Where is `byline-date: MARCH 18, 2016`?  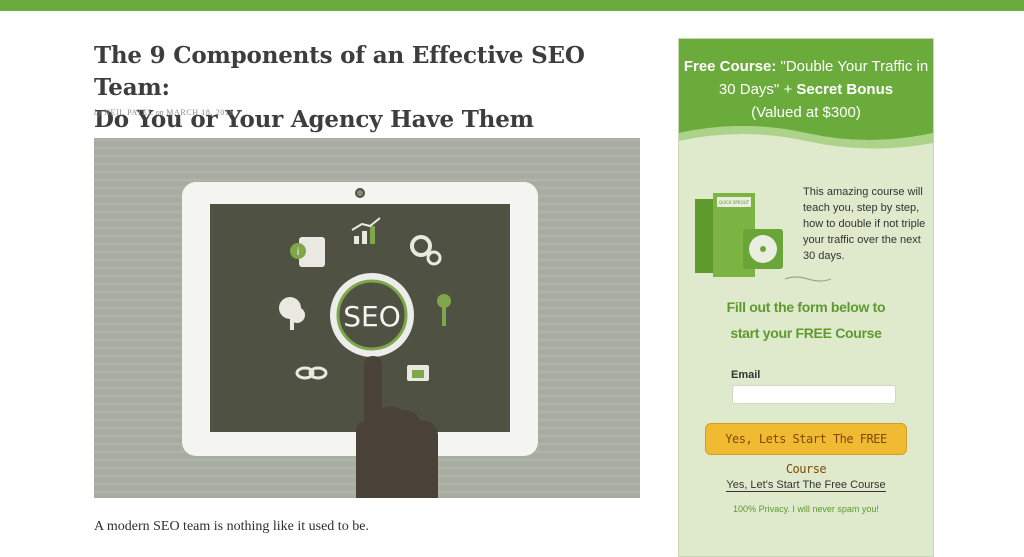
byline-date: MARCH 18, 2016 is located at coordinates (200, 112).